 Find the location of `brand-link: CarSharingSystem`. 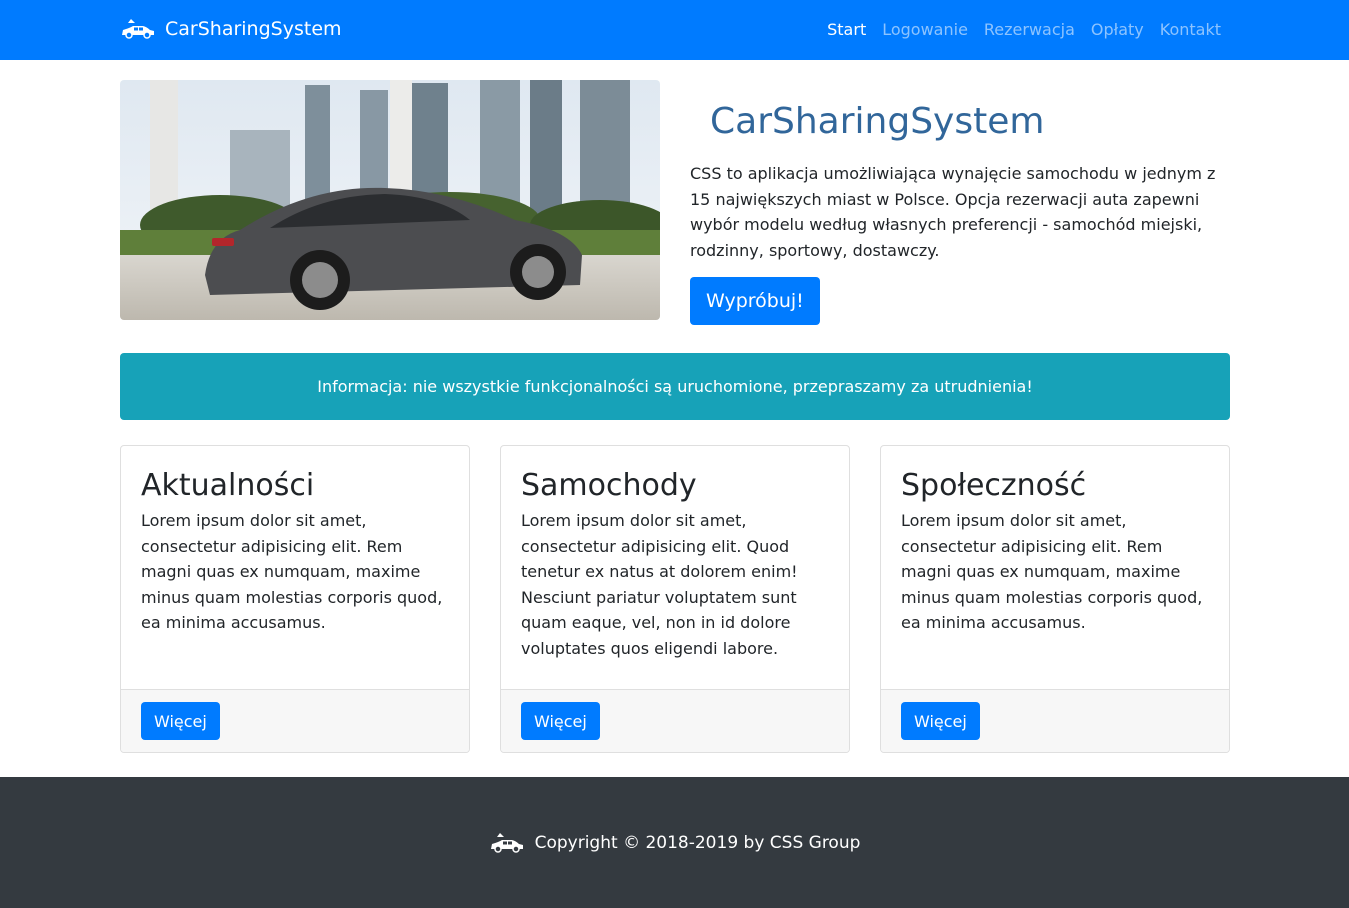

brand-link: CarSharingSystem is located at coordinates (231, 29).